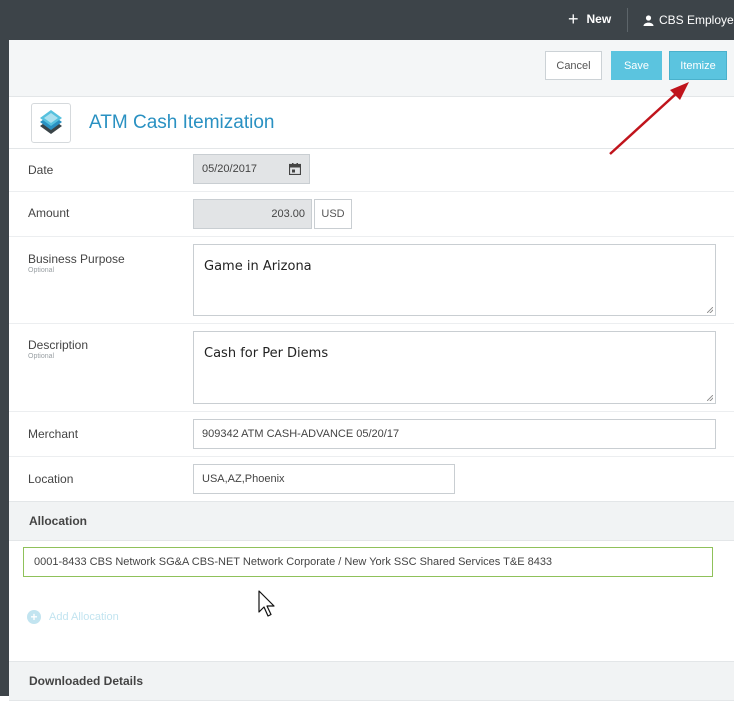 The image size is (734, 701). I want to click on business-purpose-label: Business Purpose Optional, so click(76, 263).